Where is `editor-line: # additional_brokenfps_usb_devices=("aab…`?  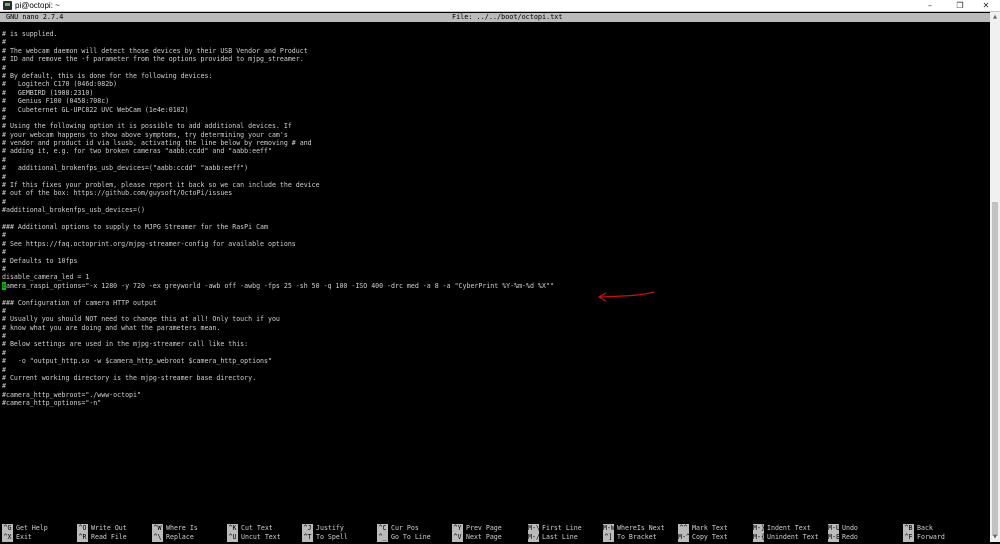 editor-line: # additional_brokenfps_usb_devices=("aab… is located at coordinates (494, 168).